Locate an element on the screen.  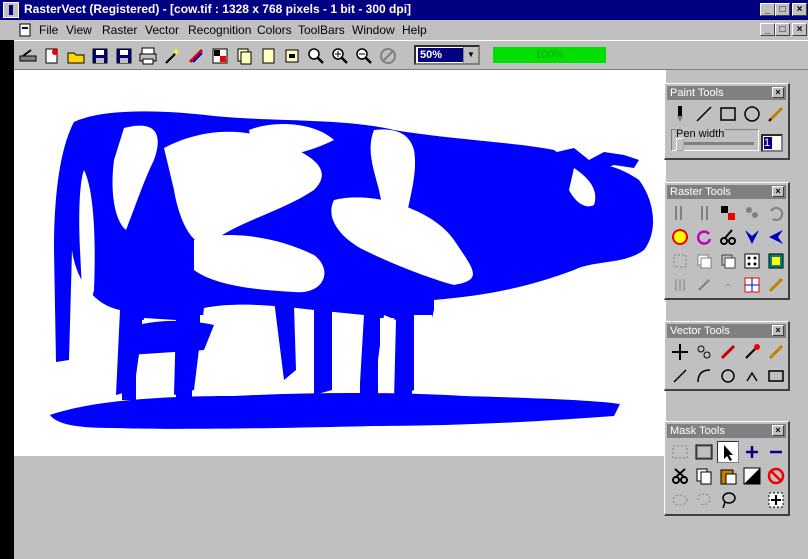
mask-tools-title: Mask Tools × is located at coordinates (726, 431).